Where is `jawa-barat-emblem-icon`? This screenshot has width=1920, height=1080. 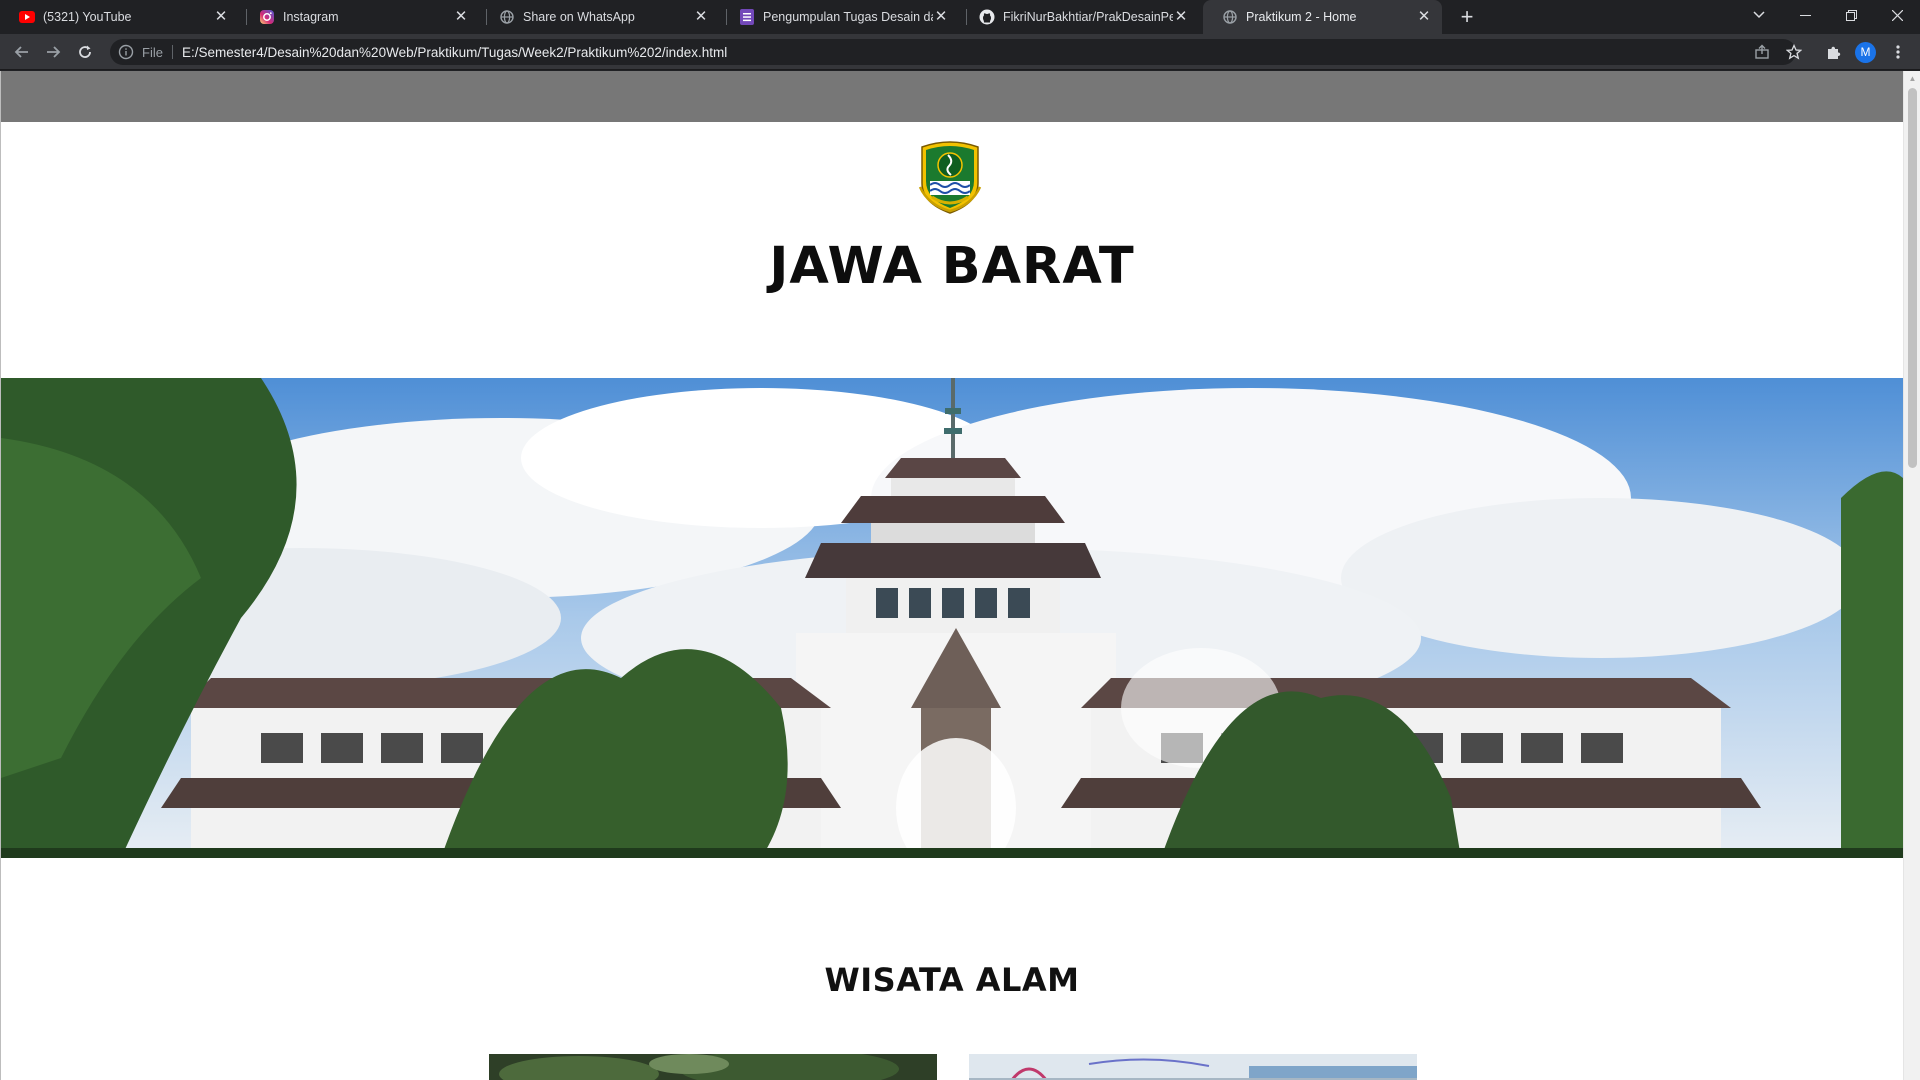
jawa-barat-emblem-icon is located at coordinates (950, 177).